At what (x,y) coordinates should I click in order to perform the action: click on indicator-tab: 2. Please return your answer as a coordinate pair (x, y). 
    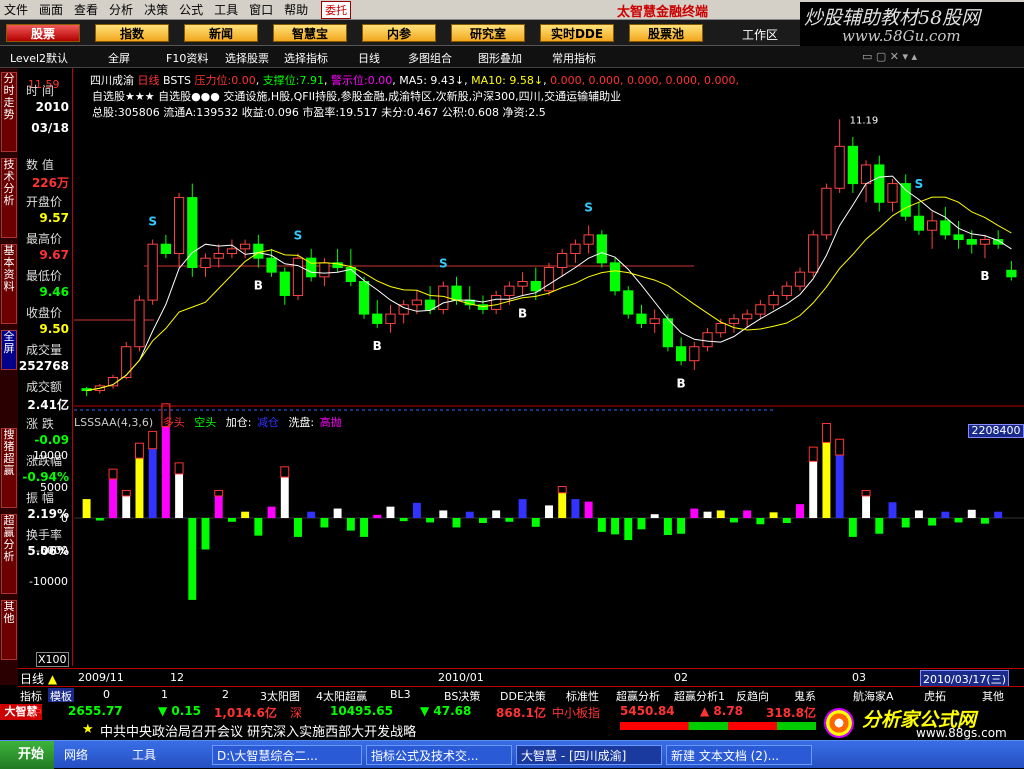
    Looking at the image, I should click on (225, 694).